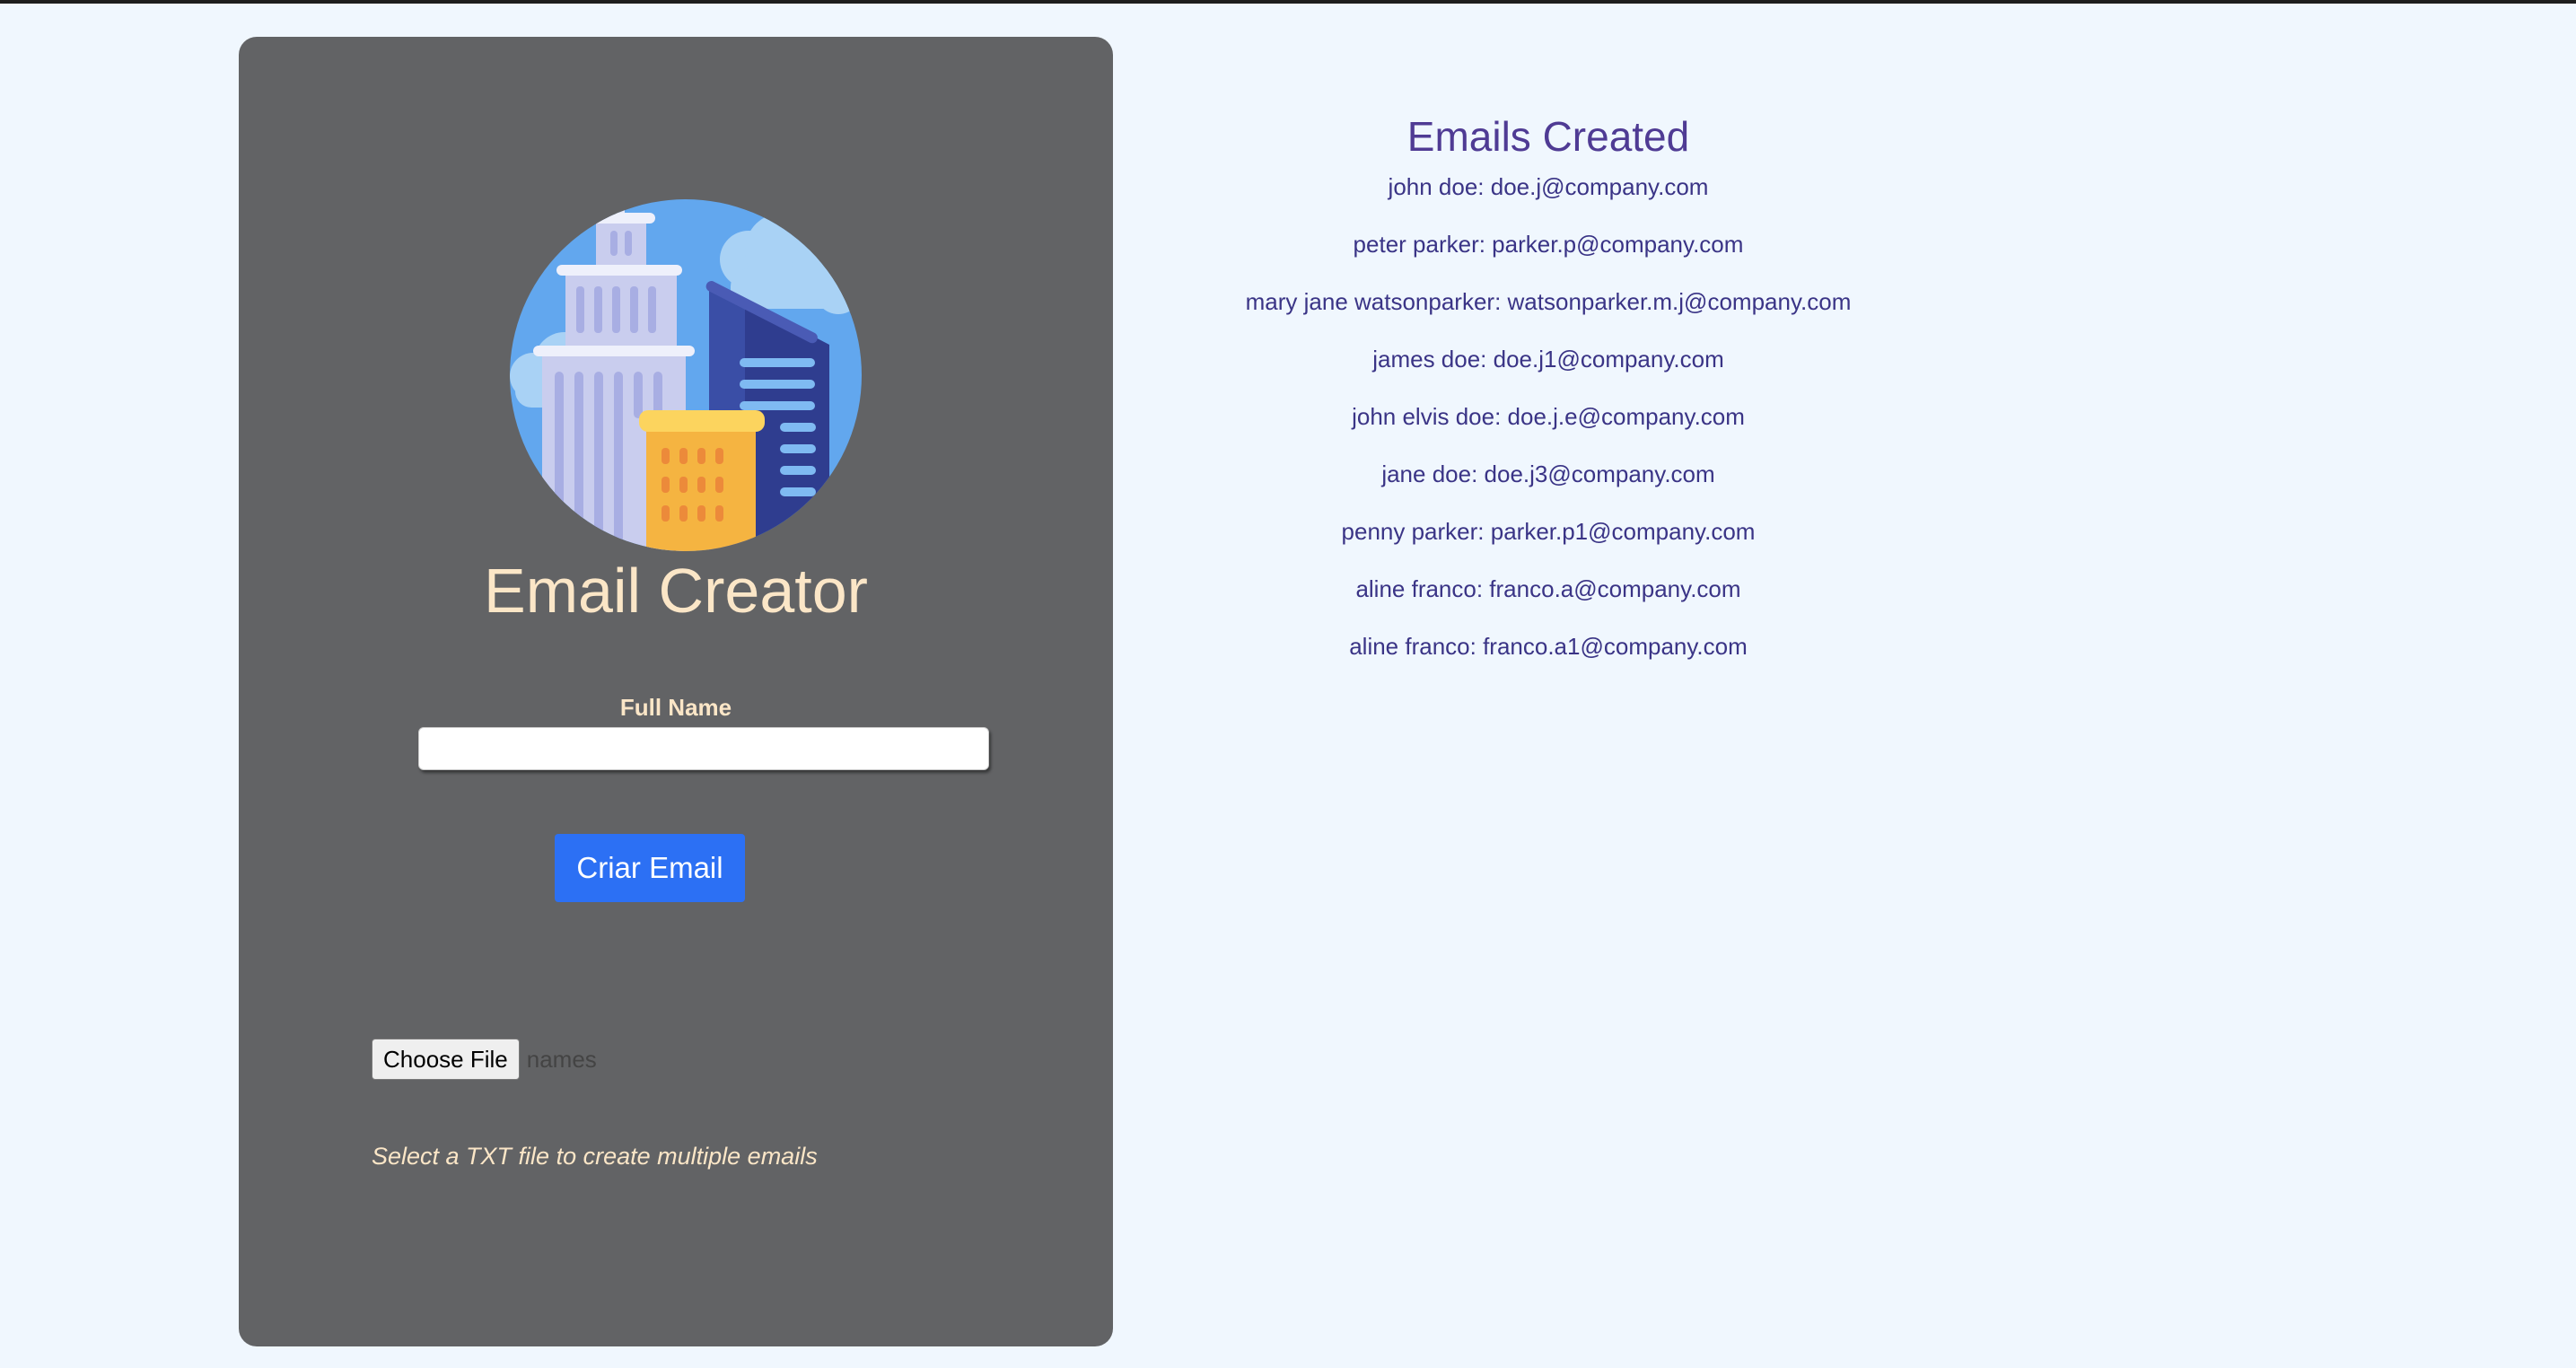 The image size is (2576, 1368). Describe the element at coordinates (676, 591) in the screenshot. I see `page-title: Email Creator` at that location.